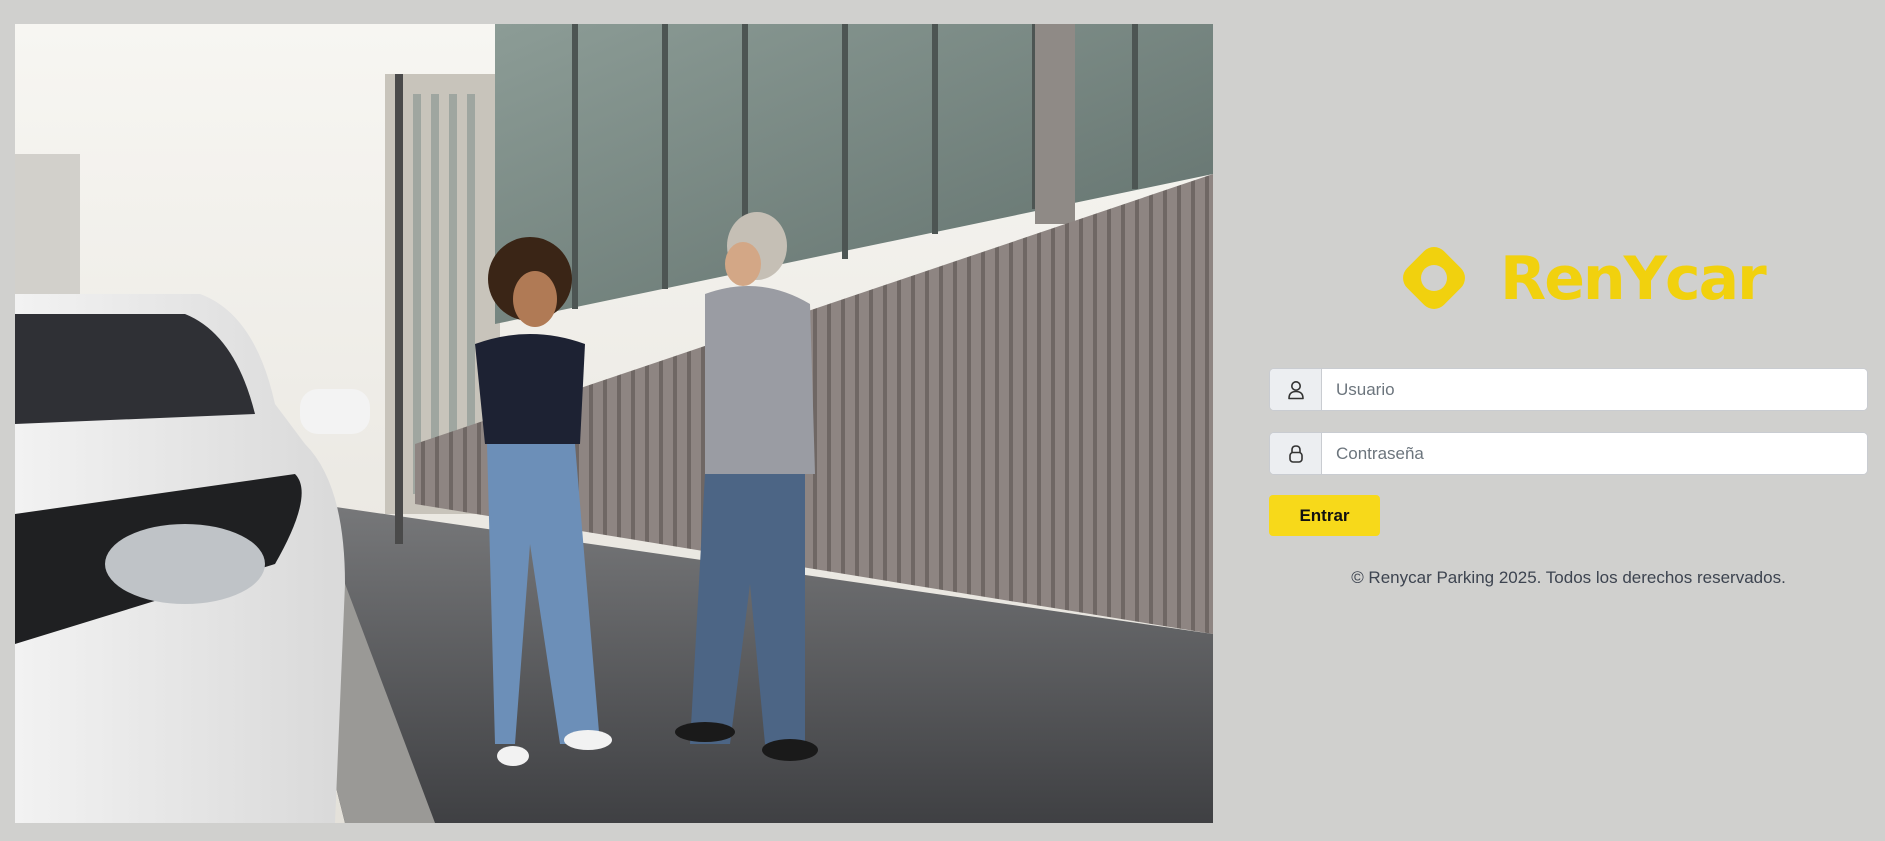 This screenshot has height=841, width=1885. Describe the element at coordinates (1594, 389) in the screenshot. I see `username-input` at that location.